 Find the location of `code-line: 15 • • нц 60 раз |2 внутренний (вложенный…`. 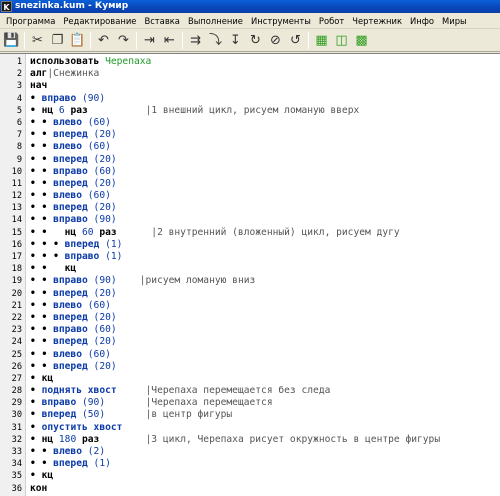

code-line: 15 • • нц 60 раз |2 внутренний (вложенный… is located at coordinates (250, 233).